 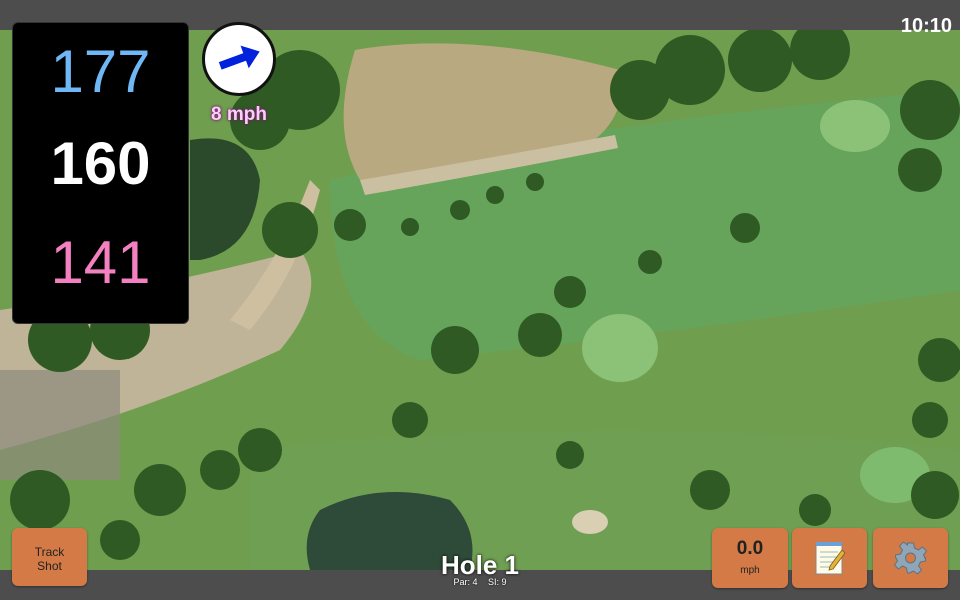 I want to click on back-distance: 177, so click(x=100, y=71).